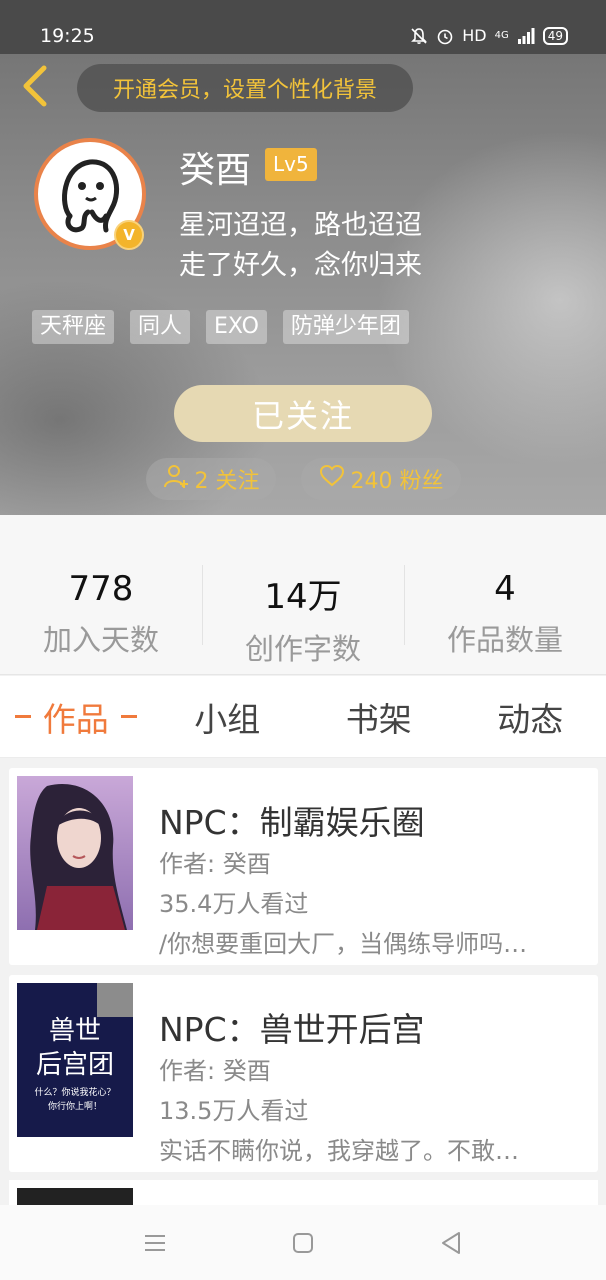  Describe the element at coordinates (419, 36) in the screenshot. I see `bell-muted-icon` at that location.